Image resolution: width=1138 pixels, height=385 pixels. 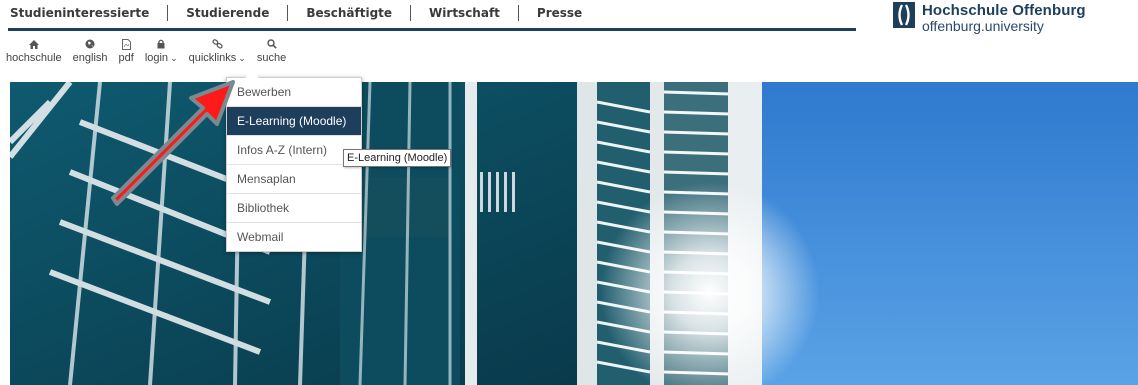 I want to click on pdf-file-icon, so click(x=126, y=44).